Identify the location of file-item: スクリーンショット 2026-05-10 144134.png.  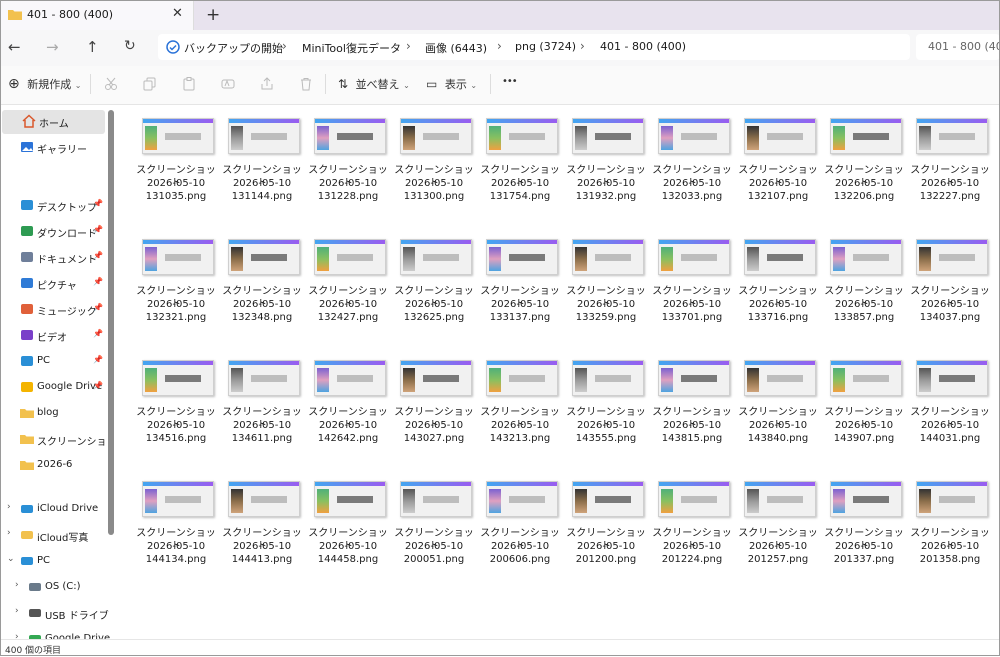
(176, 487).